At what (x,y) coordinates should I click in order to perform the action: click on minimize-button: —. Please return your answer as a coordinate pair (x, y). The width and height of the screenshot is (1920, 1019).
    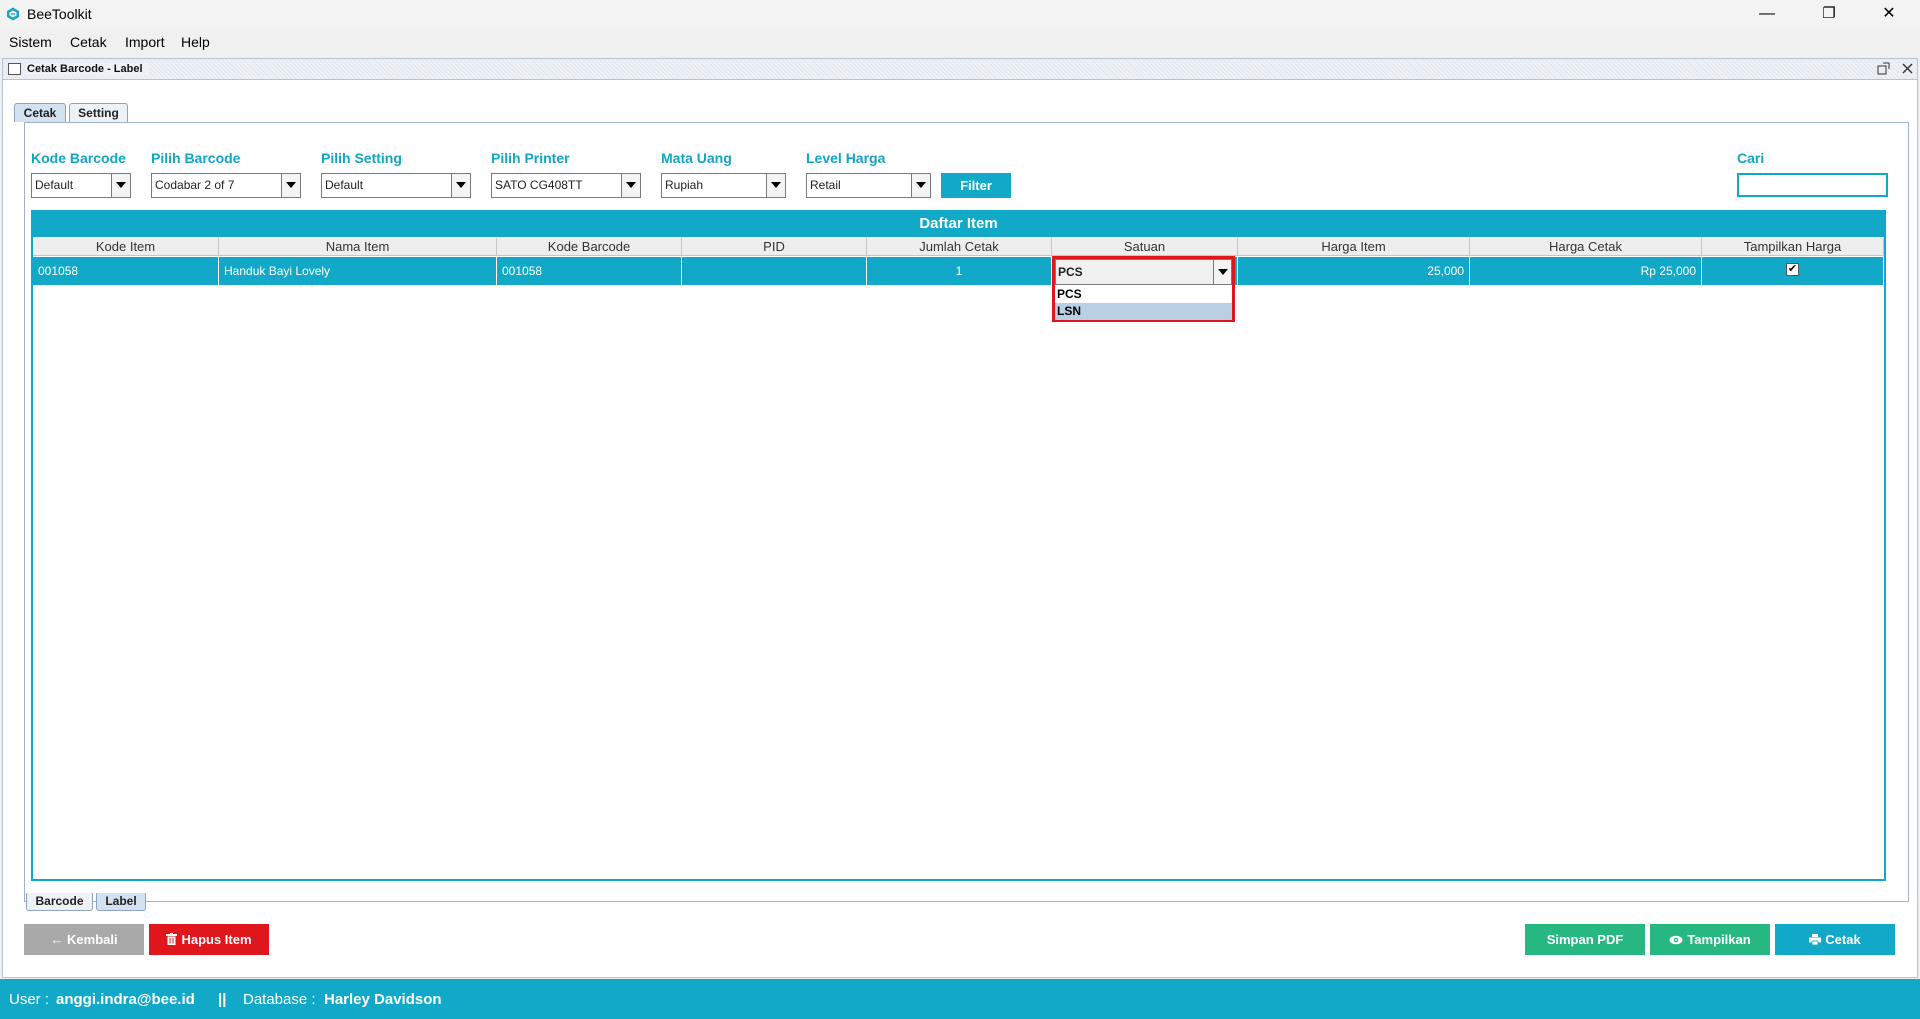
    Looking at the image, I should click on (1767, 14).